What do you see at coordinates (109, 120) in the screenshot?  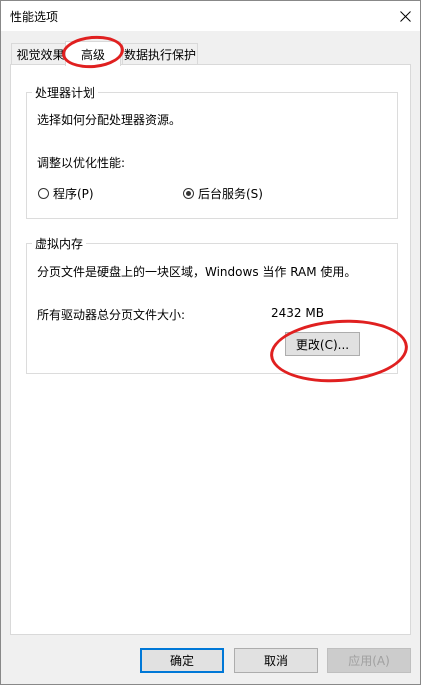 I see `processor-description: 选择如何分配处理器资源。` at bounding box center [109, 120].